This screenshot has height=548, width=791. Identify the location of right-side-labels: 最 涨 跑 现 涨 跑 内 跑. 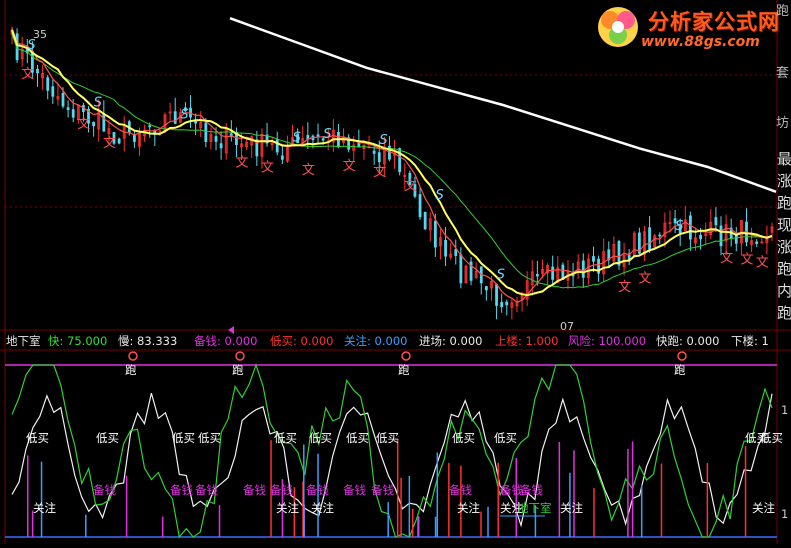
(784, 236).